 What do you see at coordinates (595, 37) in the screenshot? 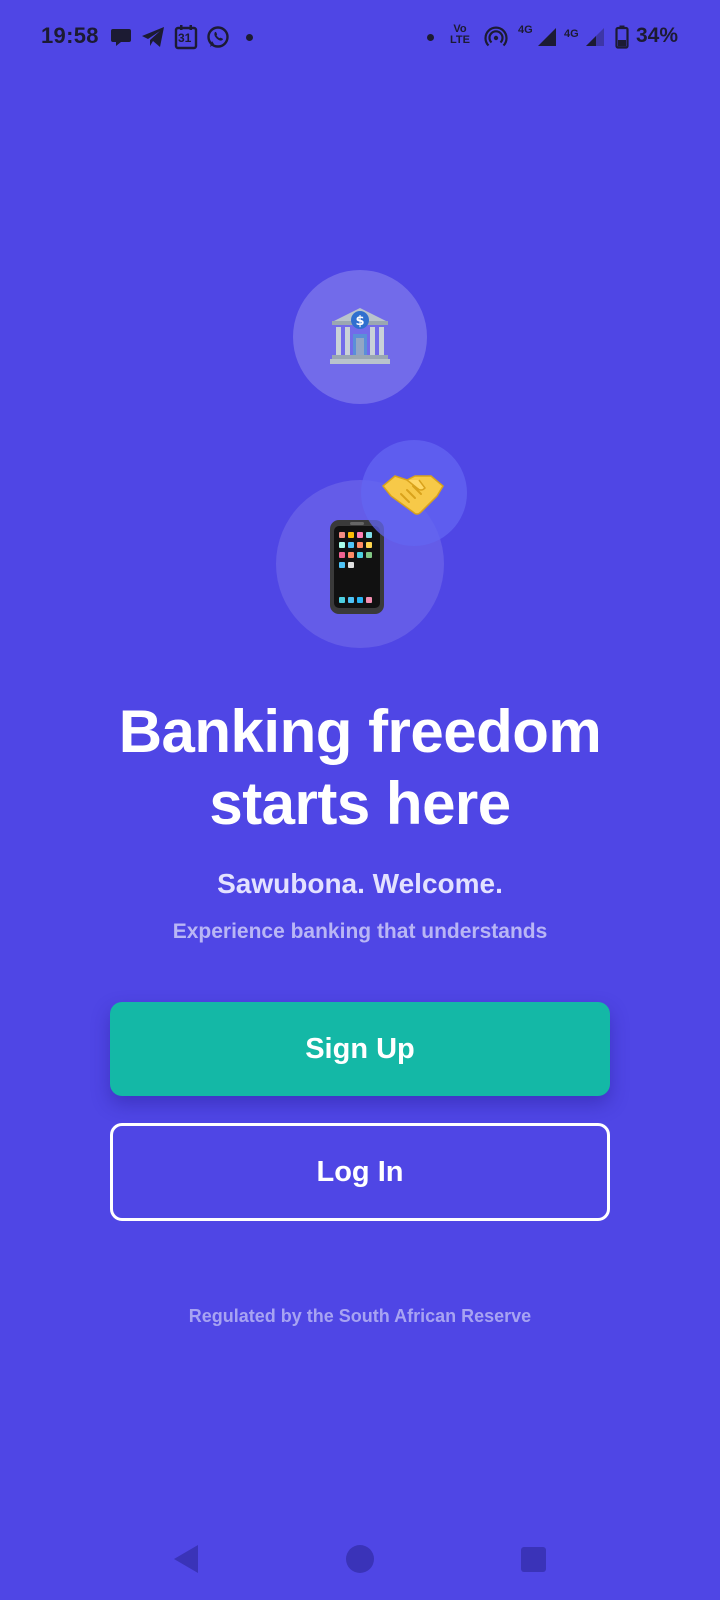
I see `signal-weak-icon` at bounding box center [595, 37].